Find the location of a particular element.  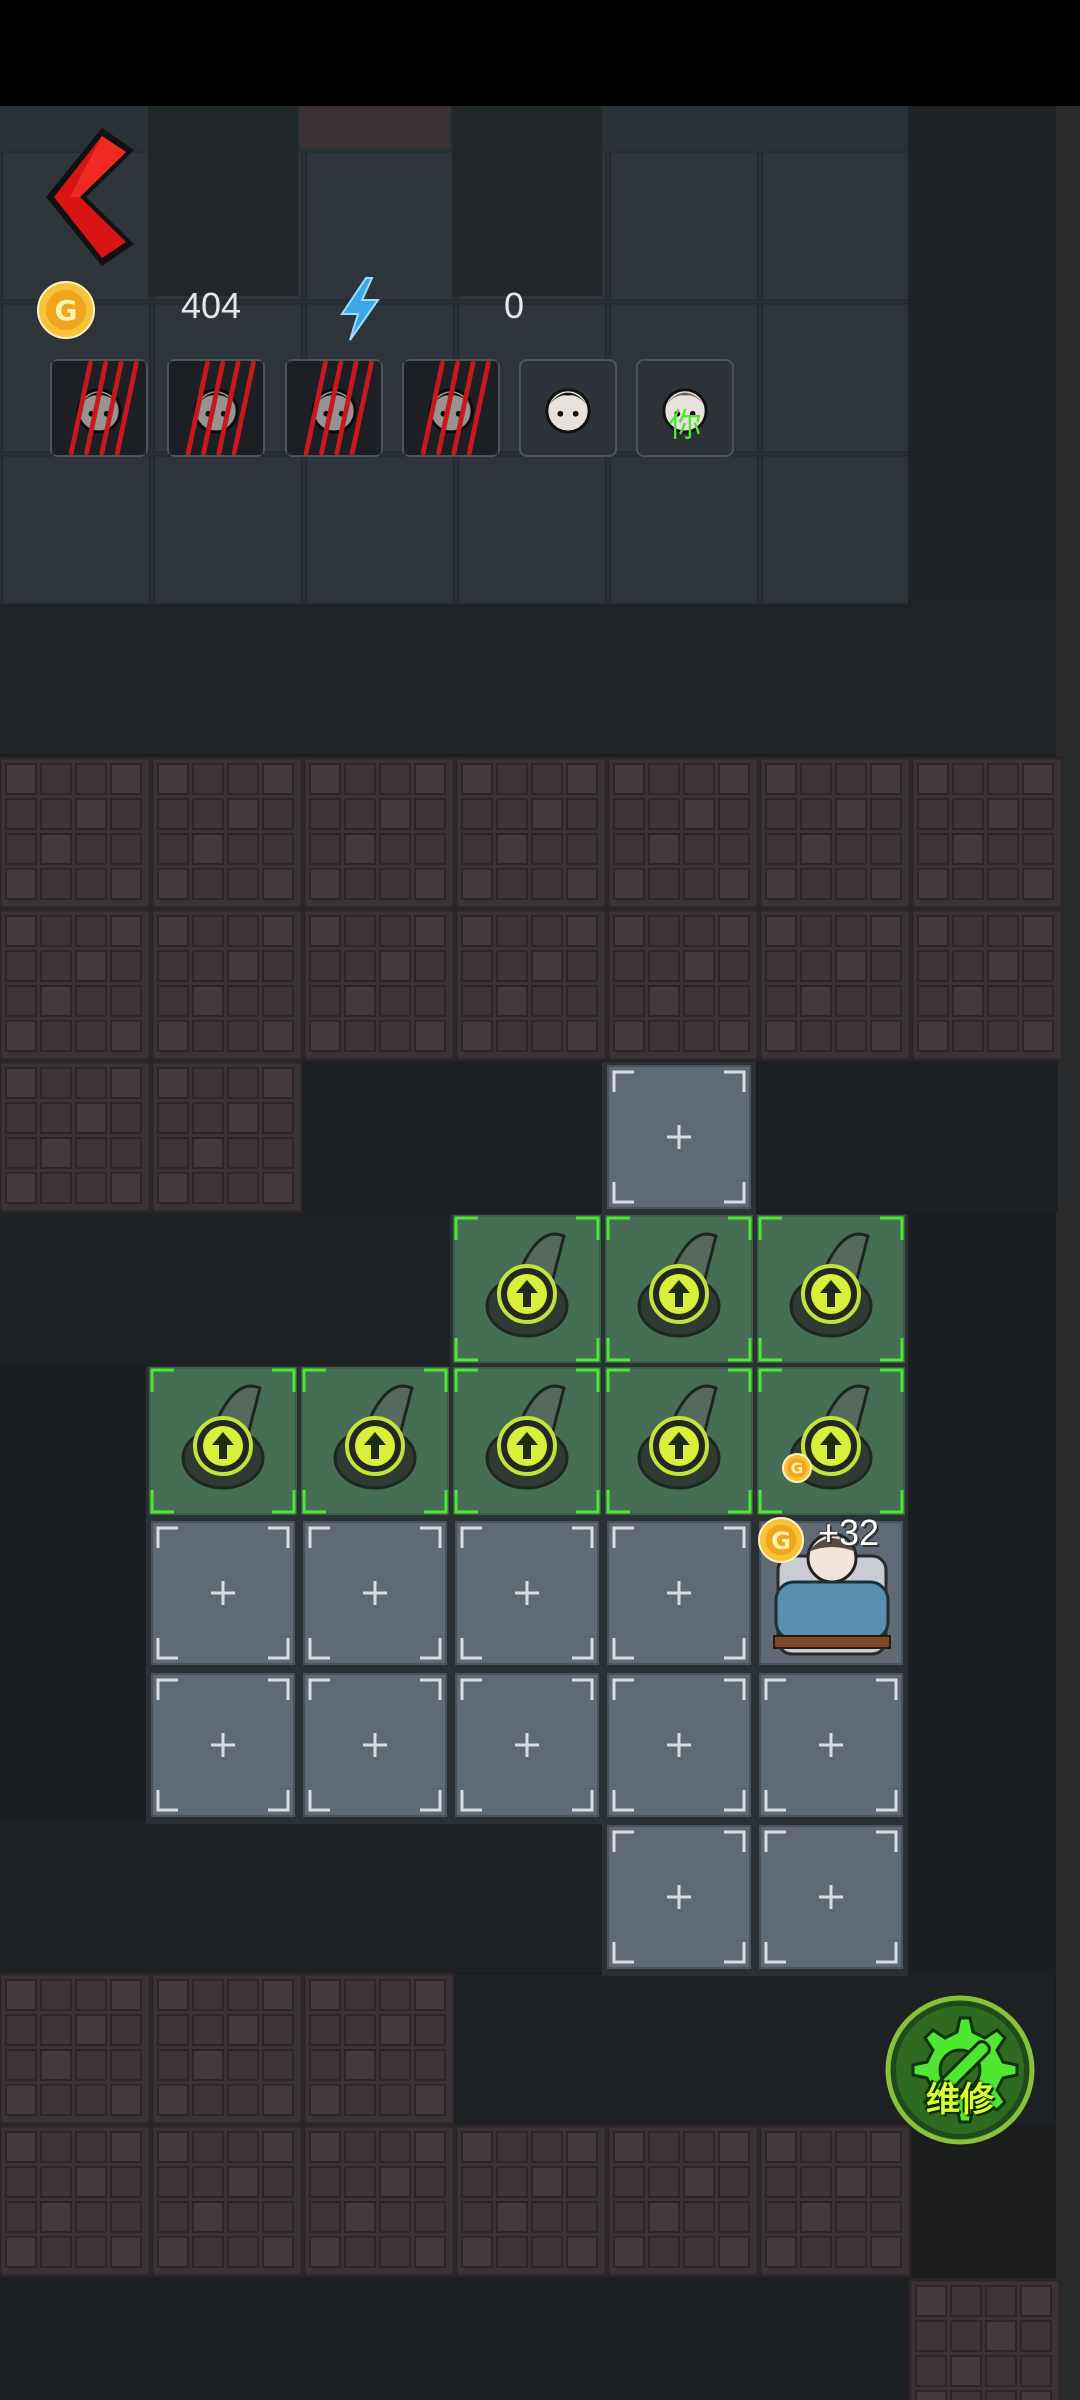

gear-wrench-icon is located at coordinates (960, 2070).